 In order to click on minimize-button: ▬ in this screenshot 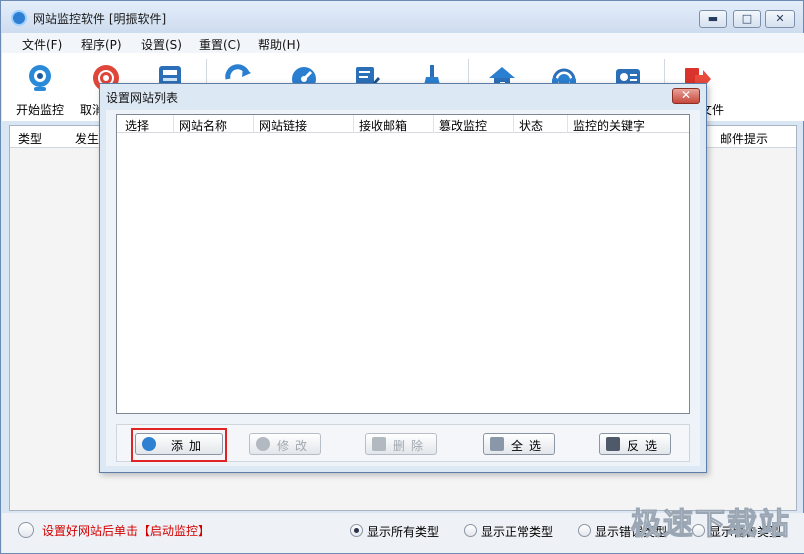, I will do `click(713, 19)`.